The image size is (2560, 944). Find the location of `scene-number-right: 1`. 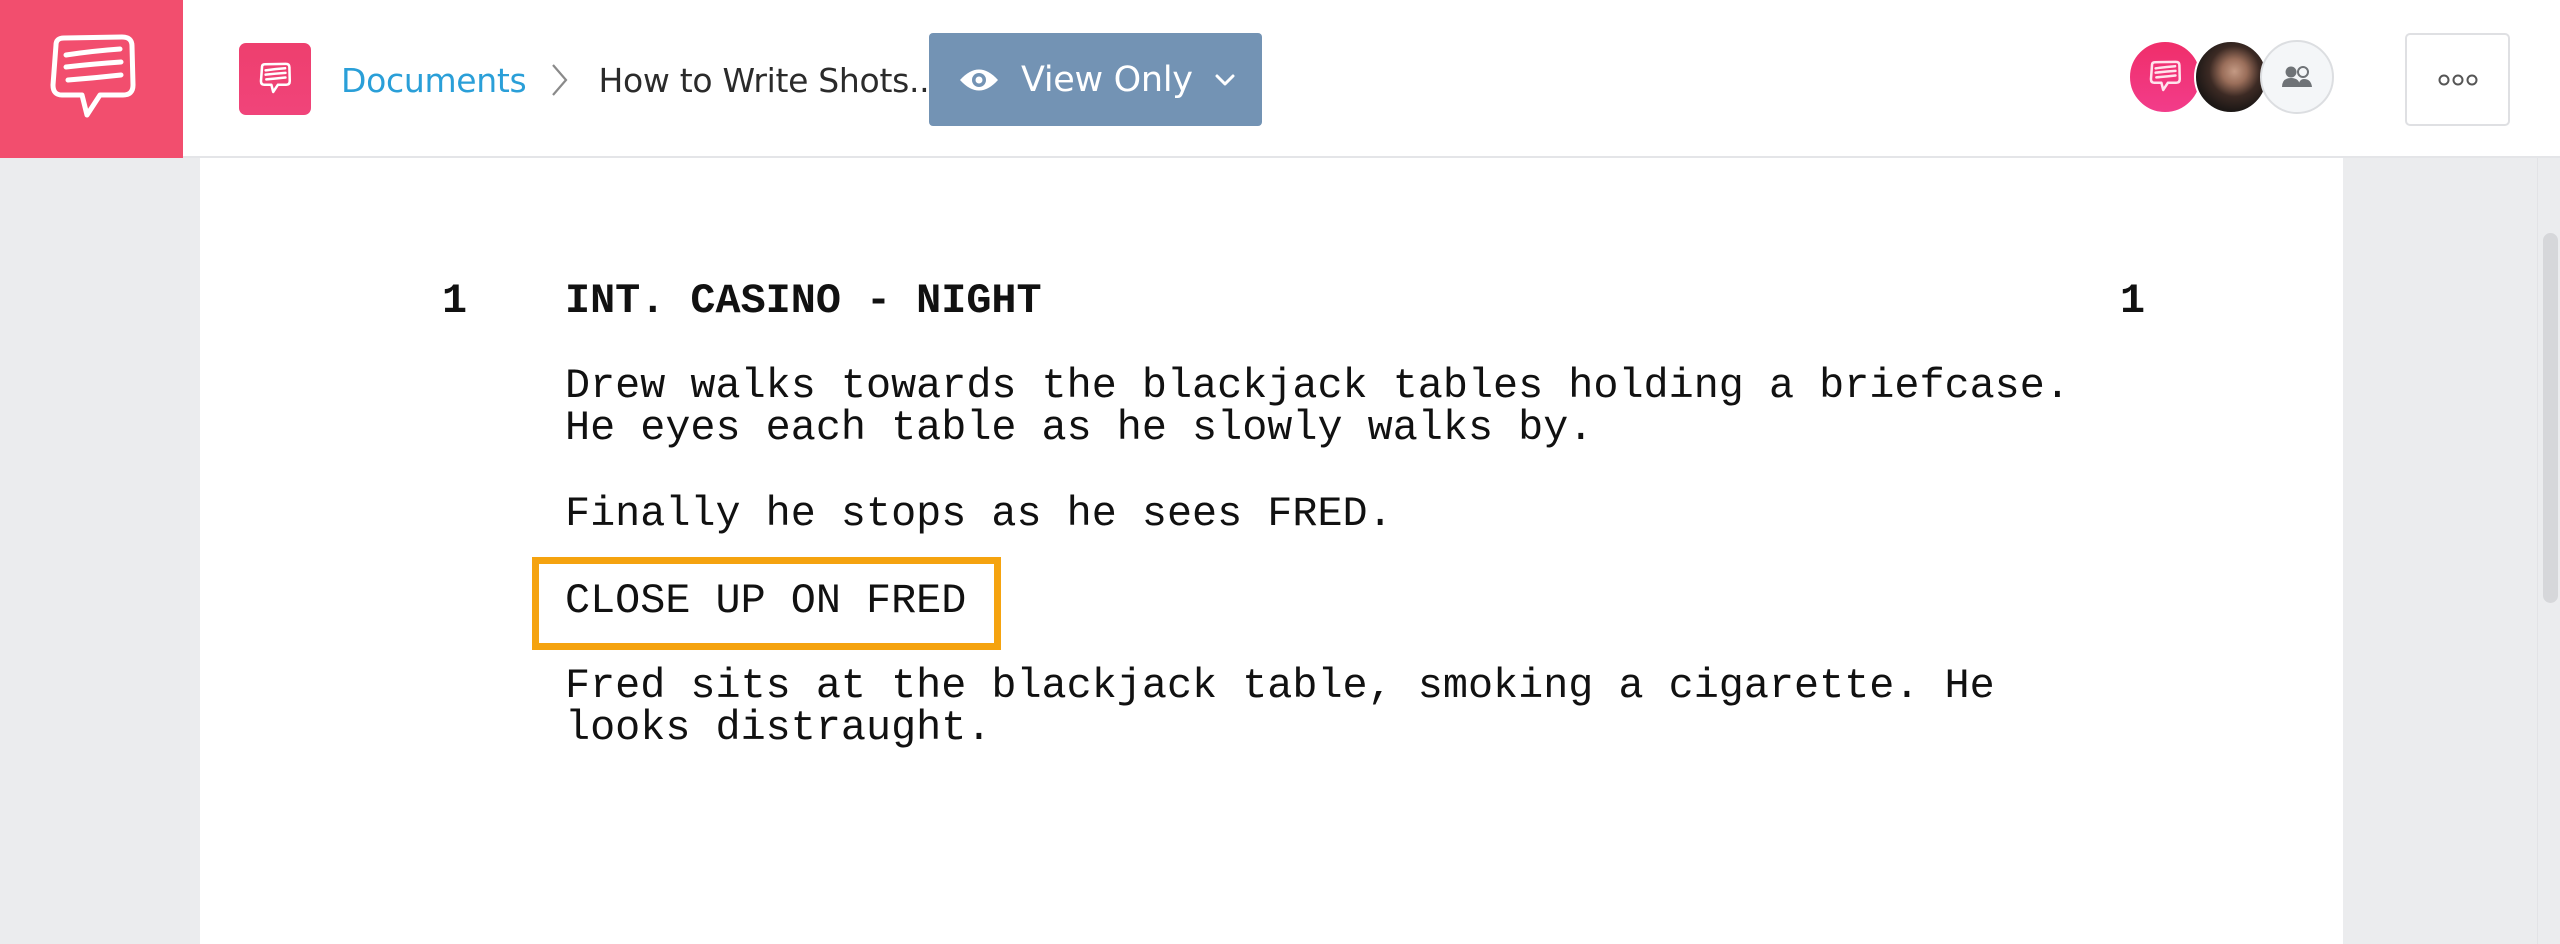

scene-number-right: 1 is located at coordinates (2133, 301).